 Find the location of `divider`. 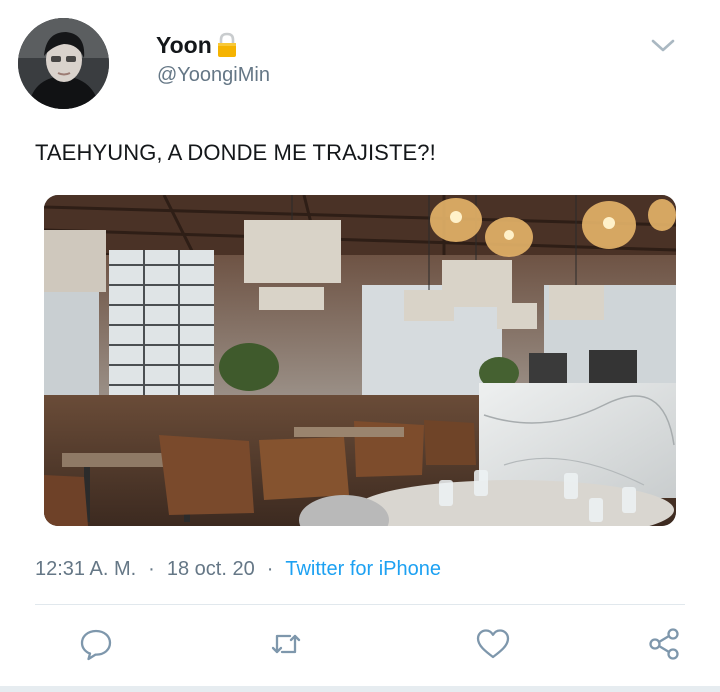

divider is located at coordinates (360, 604).